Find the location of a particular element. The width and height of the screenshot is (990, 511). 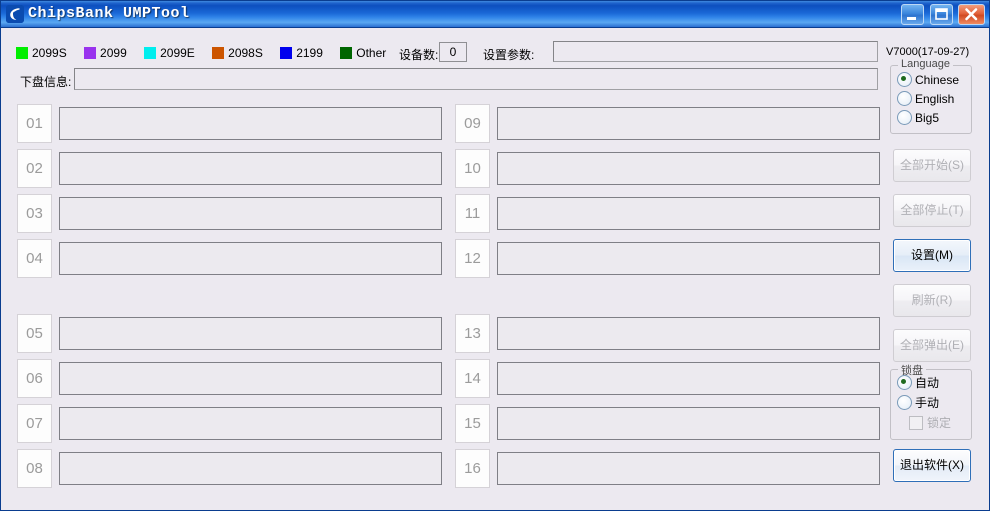

slot-02: 02 is located at coordinates (229, 168).